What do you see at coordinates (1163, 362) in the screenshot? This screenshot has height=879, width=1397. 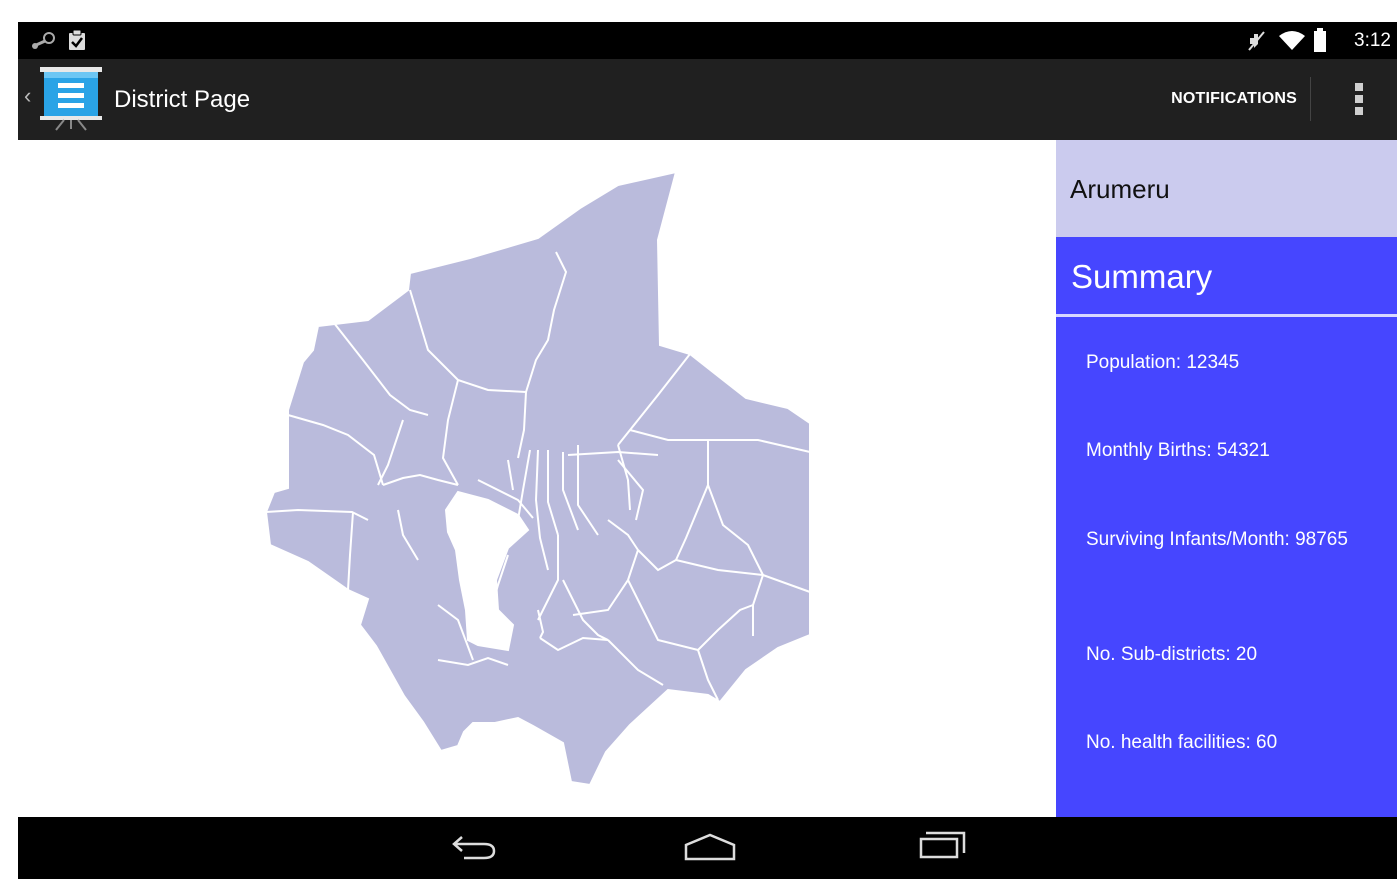 I see `stat-population: Population: 12345` at bounding box center [1163, 362].